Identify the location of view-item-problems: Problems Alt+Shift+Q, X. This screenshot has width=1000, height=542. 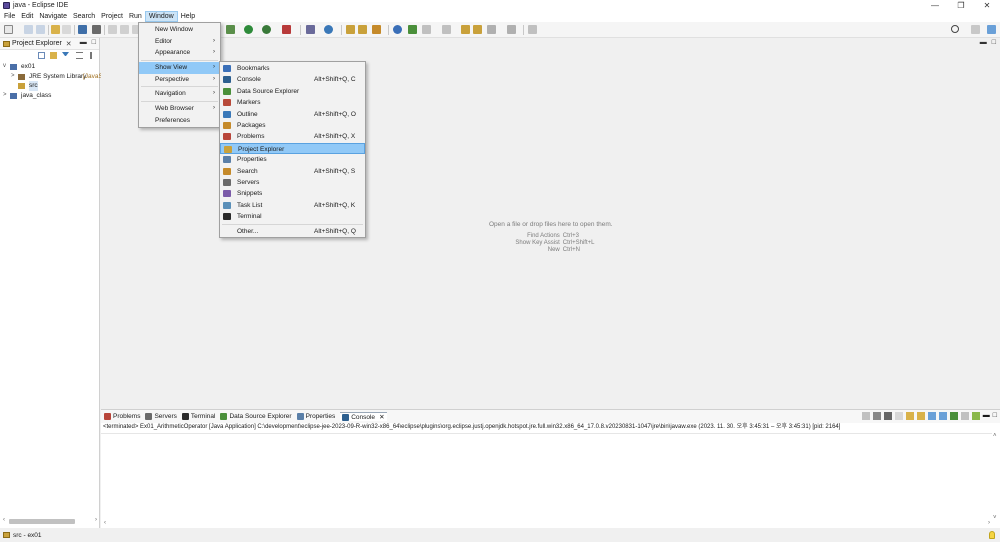
(292, 136).